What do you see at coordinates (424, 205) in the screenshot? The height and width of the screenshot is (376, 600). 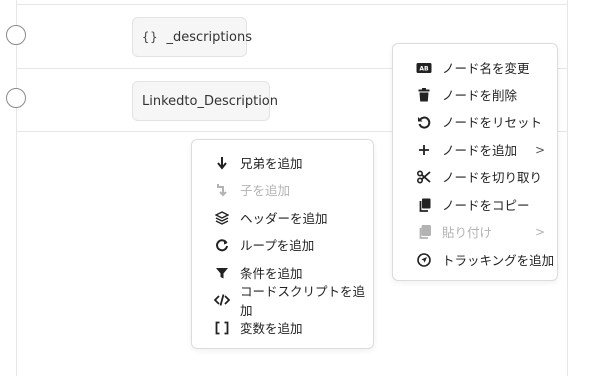 I see `copy-icon` at bounding box center [424, 205].